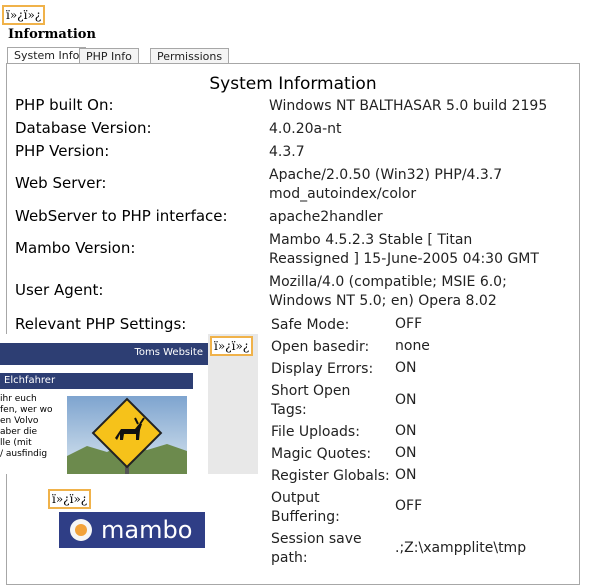  What do you see at coordinates (59, 290) in the screenshot?
I see `label-user-agent: User Agent:` at bounding box center [59, 290].